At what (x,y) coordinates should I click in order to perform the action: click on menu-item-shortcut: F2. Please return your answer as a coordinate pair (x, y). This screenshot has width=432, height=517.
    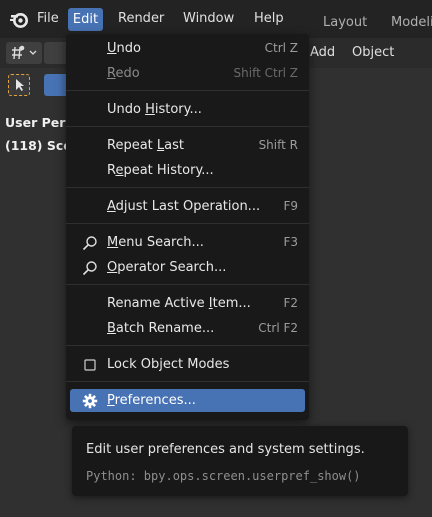
    Looking at the image, I should click on (290, 303).